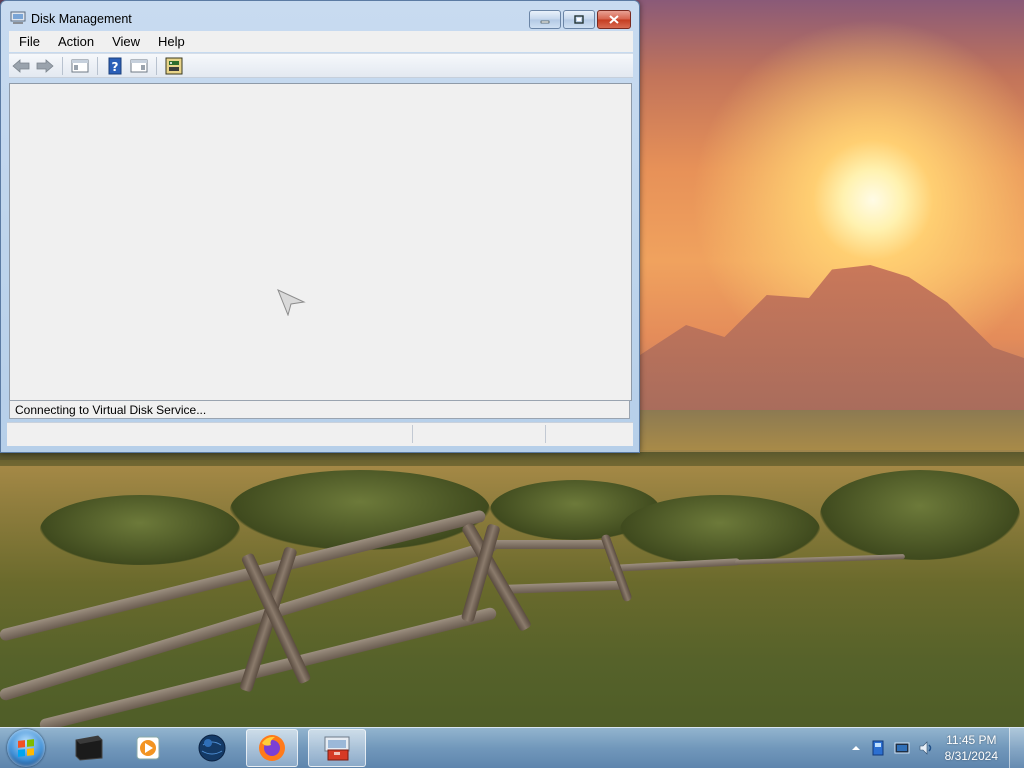  What do you see at coordinates (971, 740) in the screenshot?
I see `clock-time: 11:45 PM` at bounding box center [971, 740].